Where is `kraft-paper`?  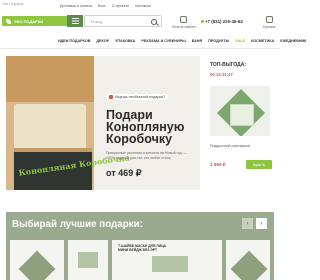 kraft-paper is located at coordinates (50, 79).